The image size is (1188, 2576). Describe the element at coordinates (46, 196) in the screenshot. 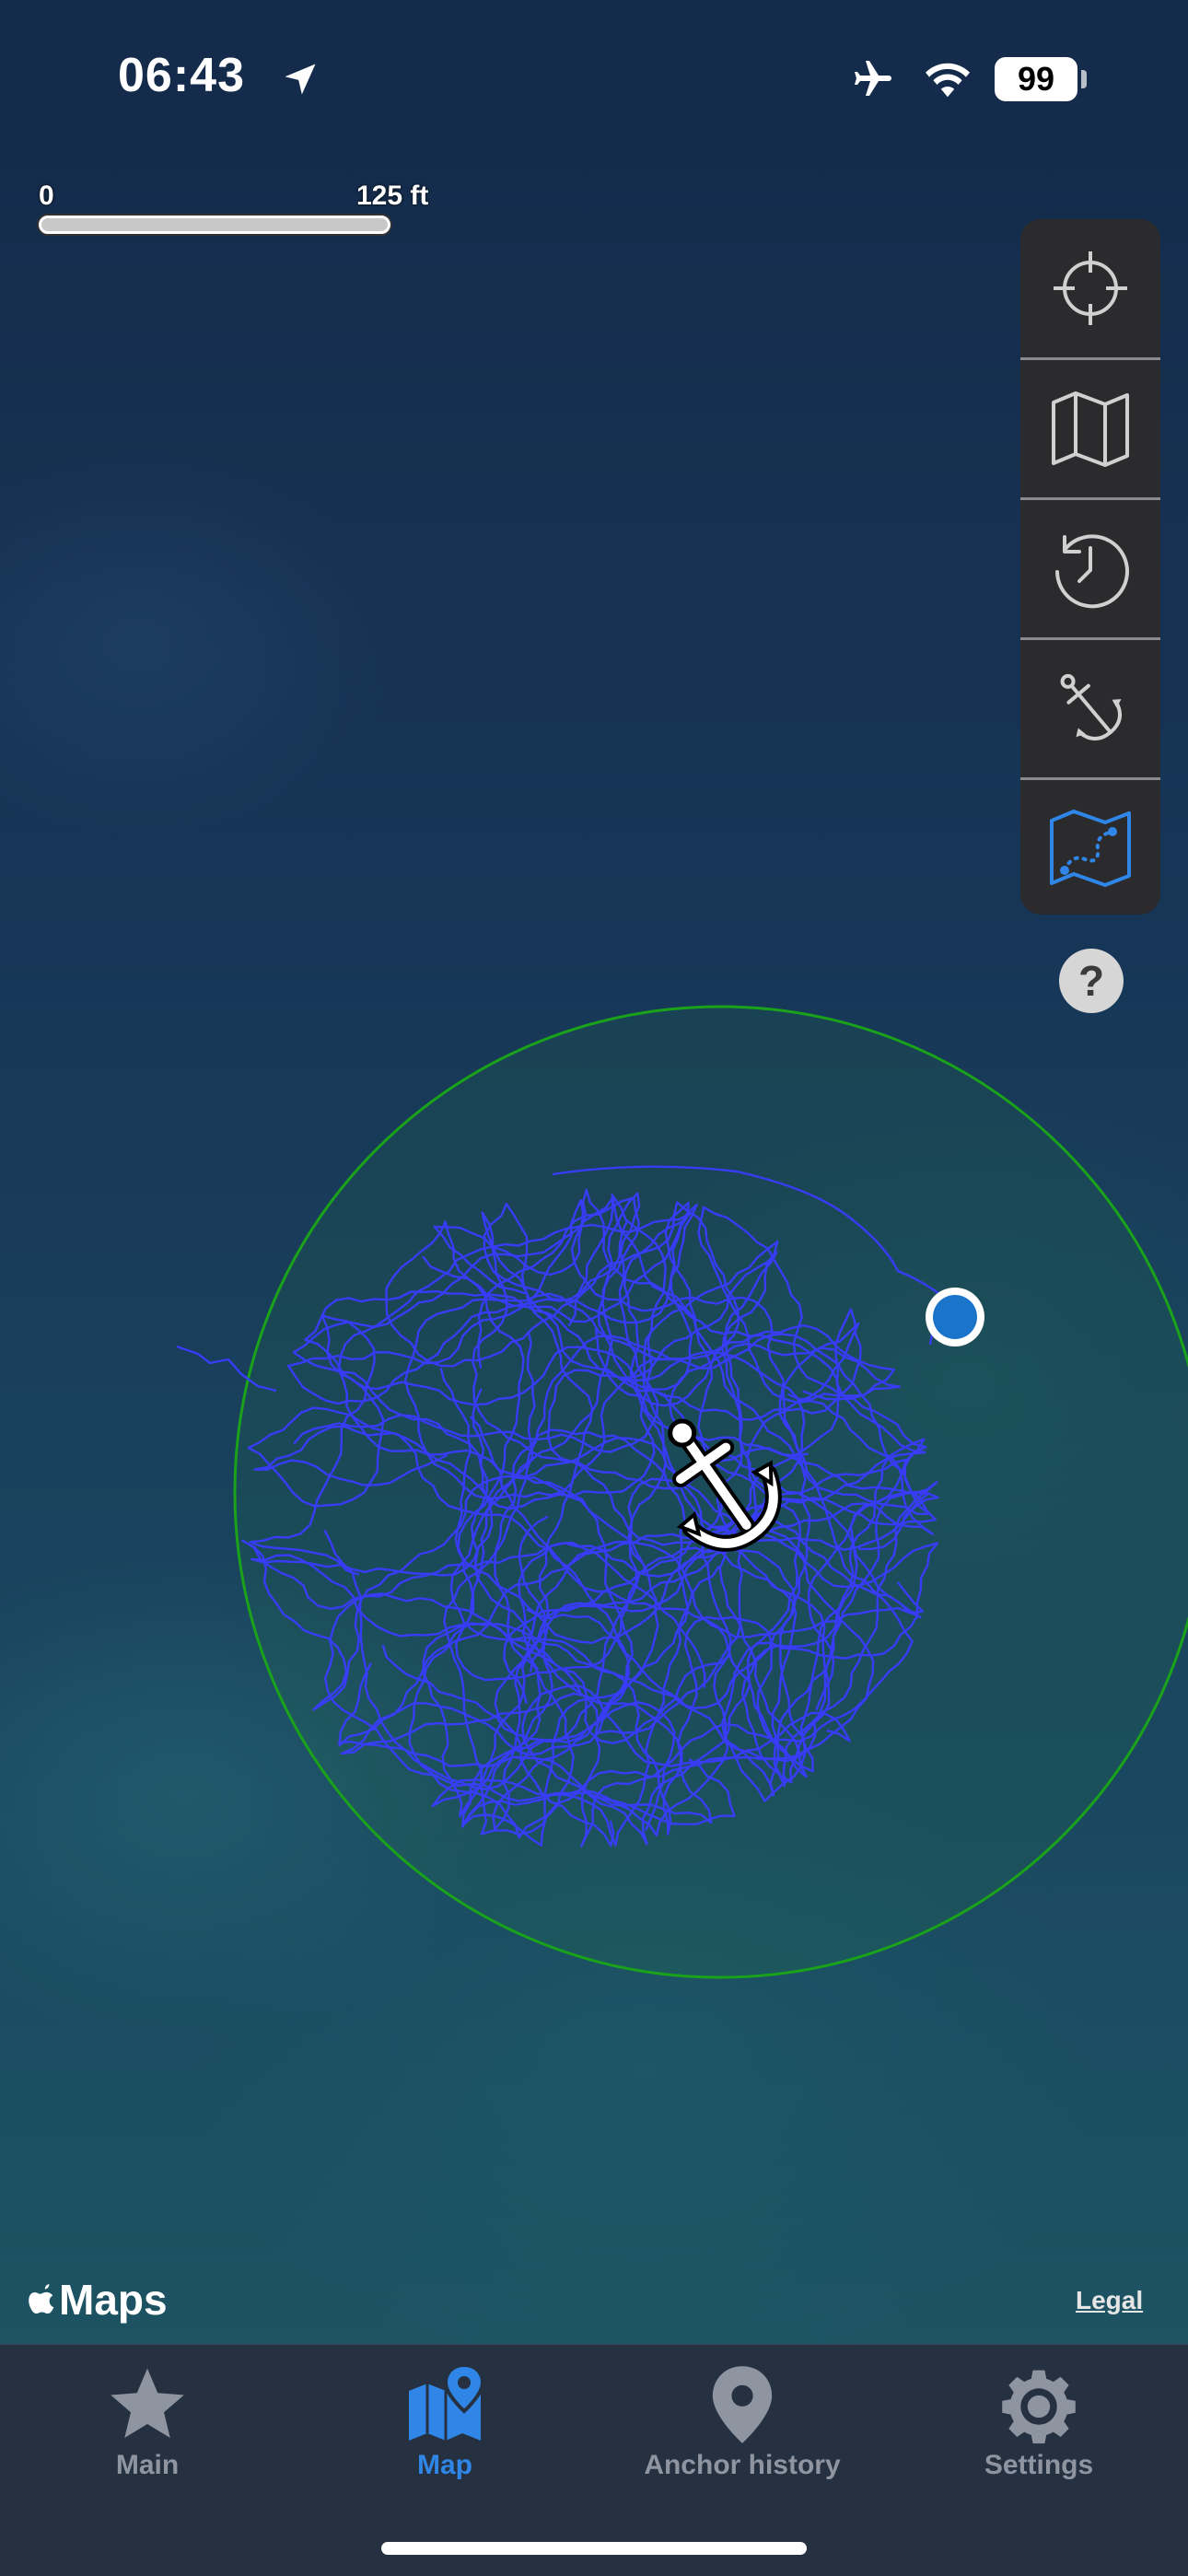

I see `scale-start-label: 0` at that location.